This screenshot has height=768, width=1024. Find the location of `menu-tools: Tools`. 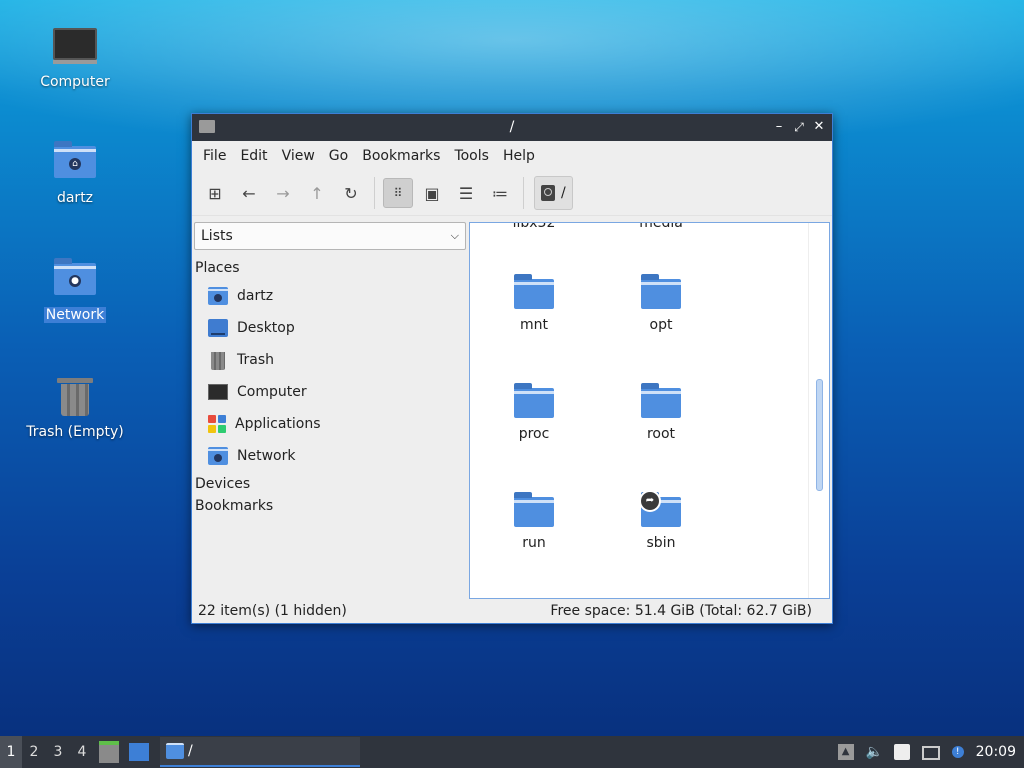

menu-tools: Tools is located at coordinates (471, 156).